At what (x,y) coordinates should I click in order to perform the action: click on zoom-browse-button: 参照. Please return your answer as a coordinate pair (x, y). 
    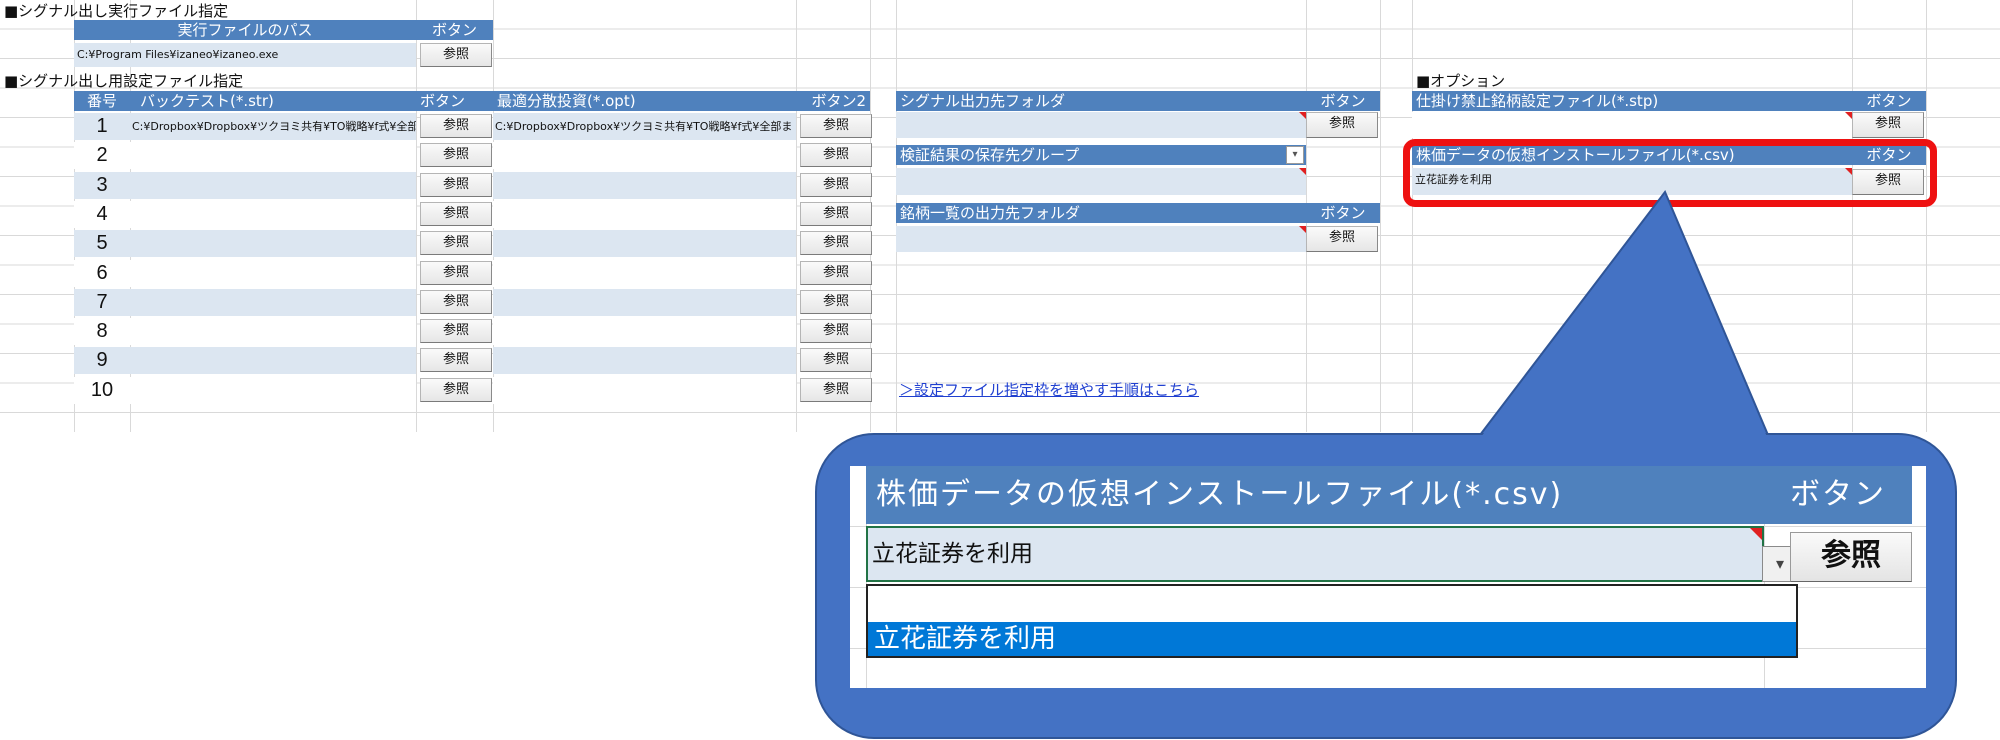
    Looking at the image, I should click on (1851, 557).